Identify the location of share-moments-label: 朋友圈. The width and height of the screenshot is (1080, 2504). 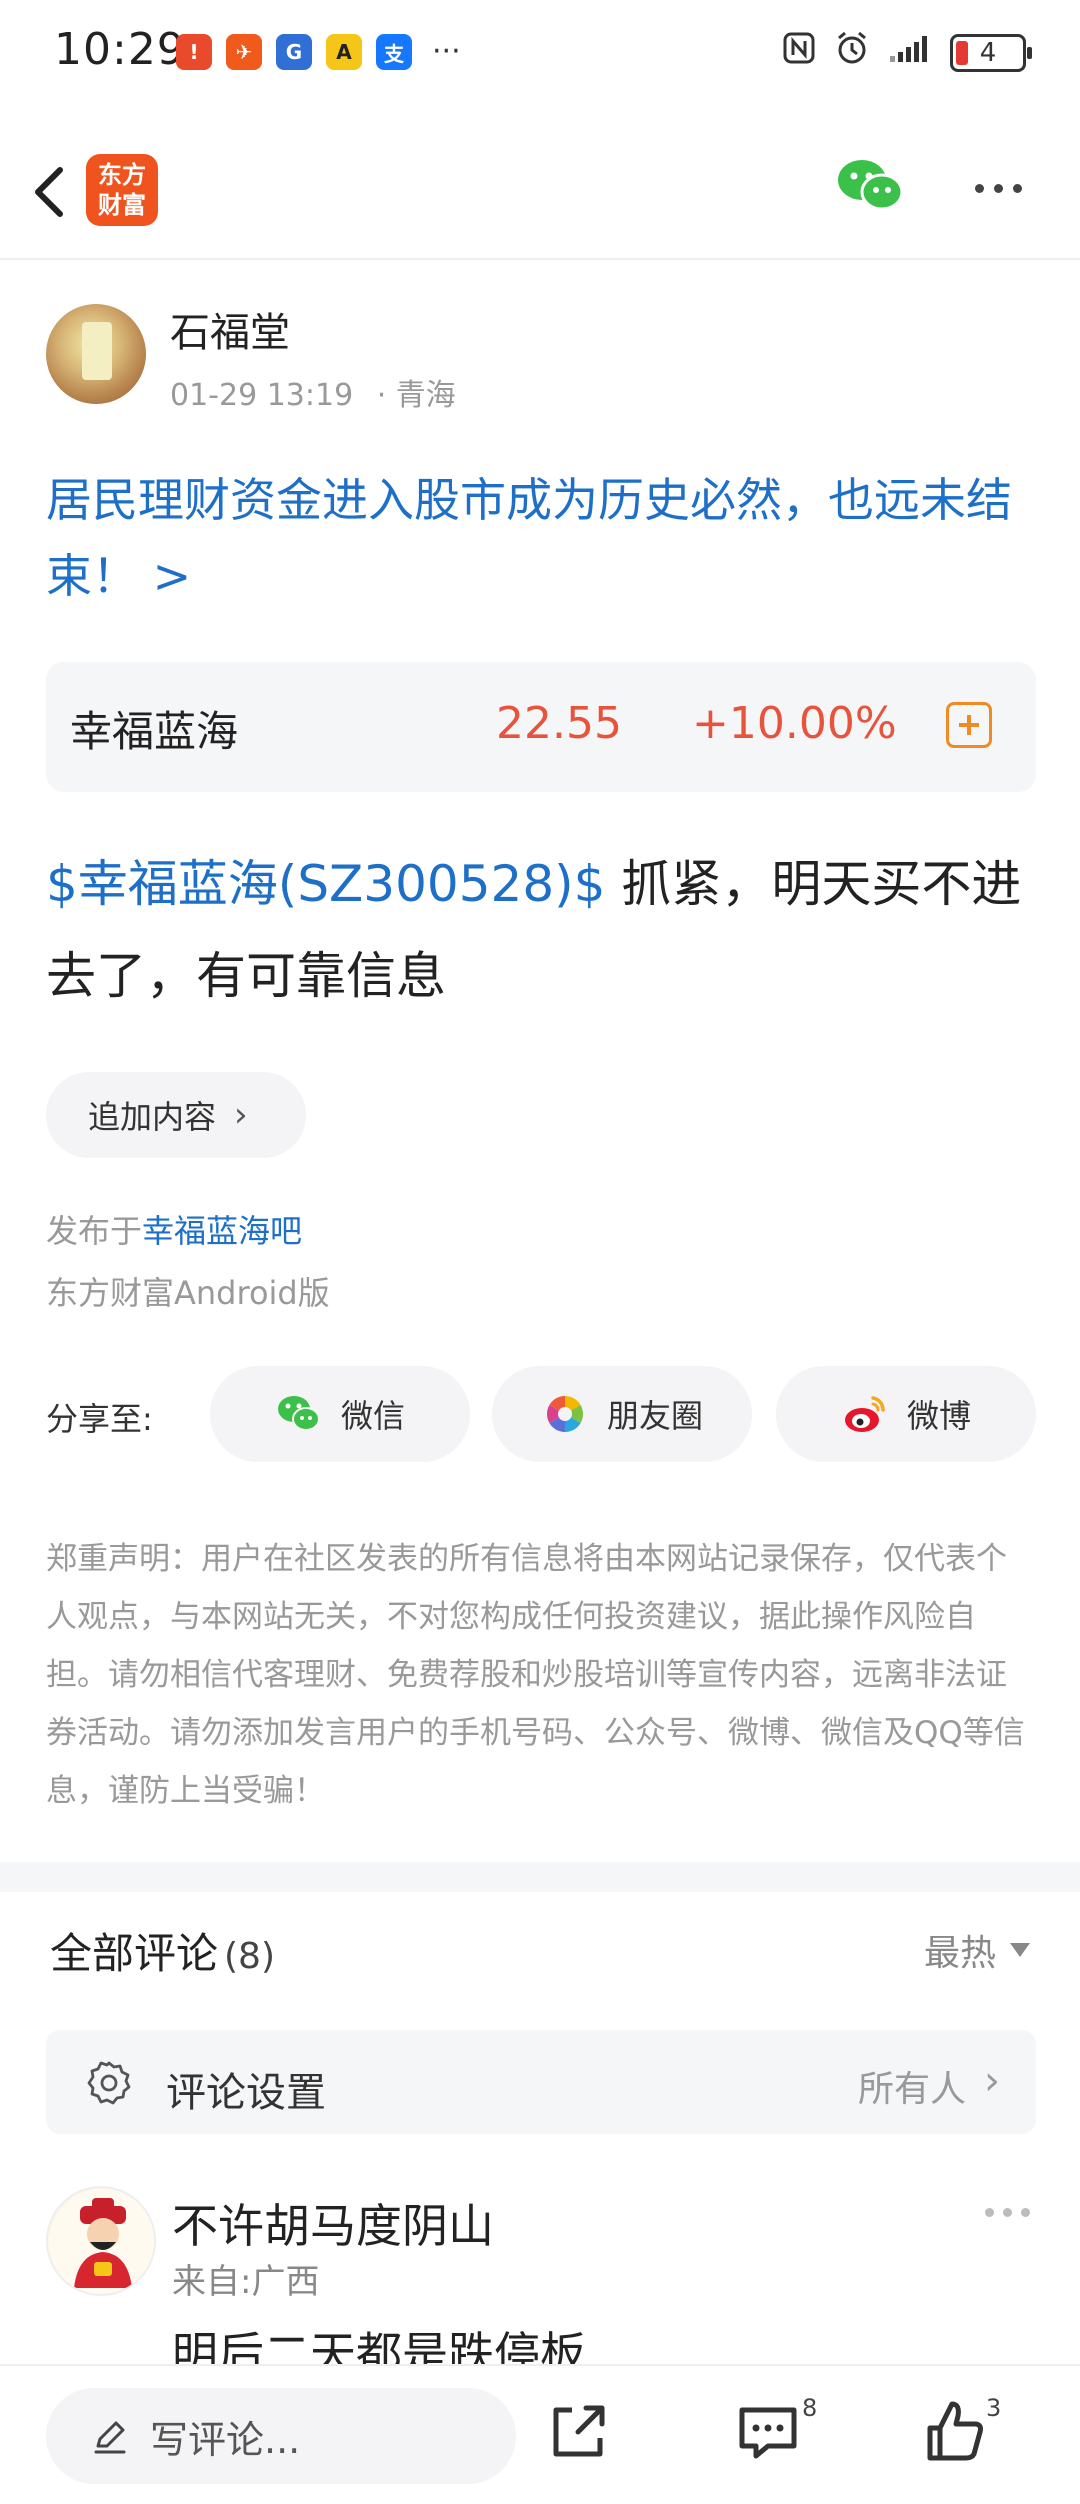
(654, 1416).